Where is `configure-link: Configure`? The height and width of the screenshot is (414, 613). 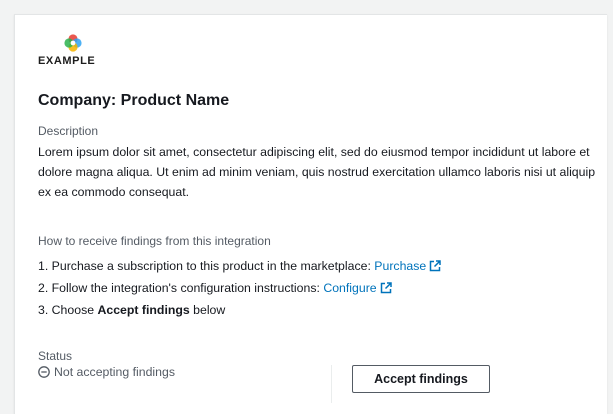
configure-link: Configure is located at coordinates (357, 288).